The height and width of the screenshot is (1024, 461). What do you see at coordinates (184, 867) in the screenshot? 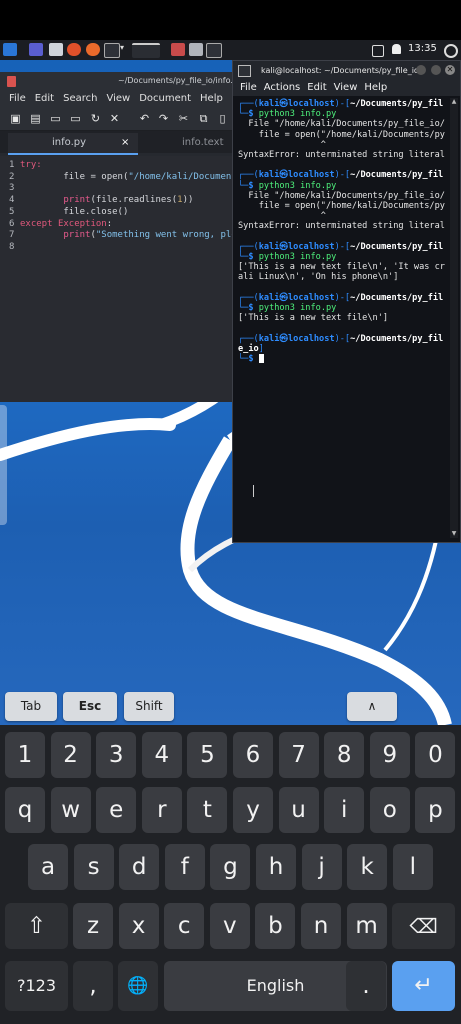
I see `key-f: f` at bounding box center [184, 867].